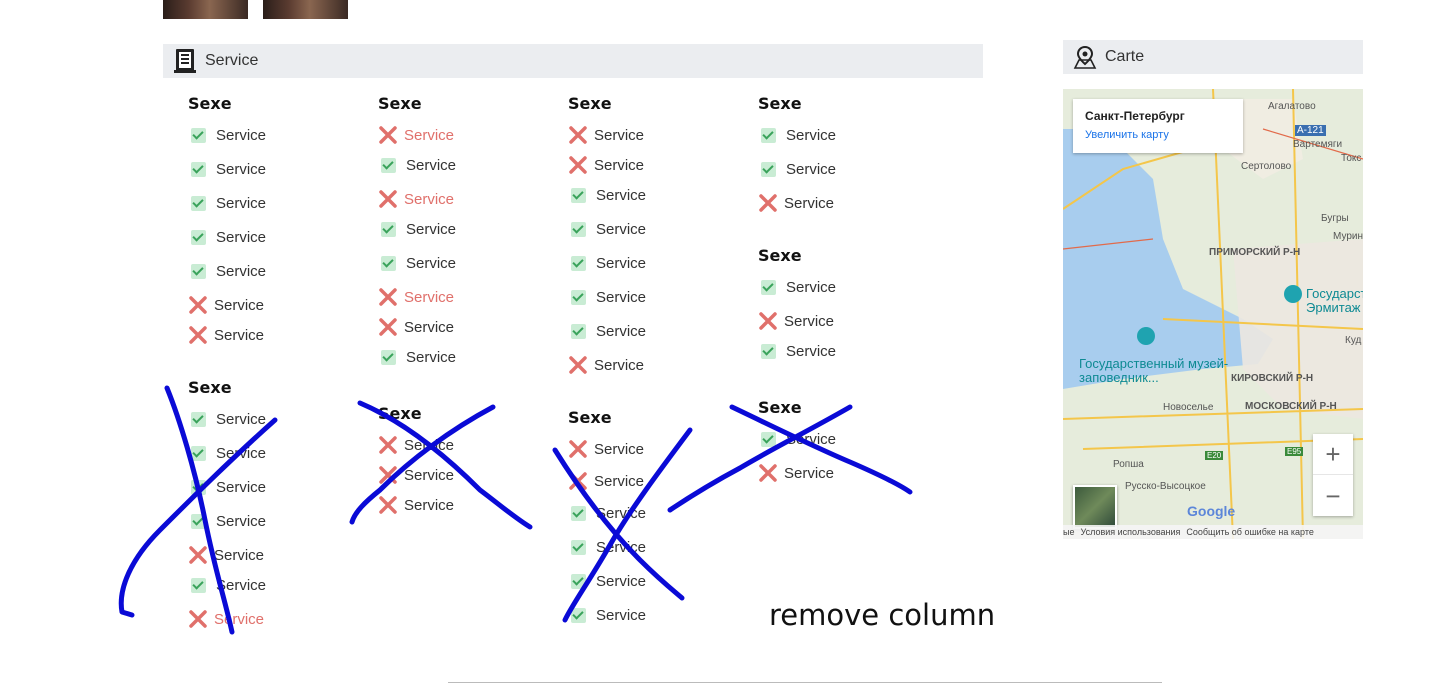 The image size is (1451, 685). Describe the element at coordinates (1069, 532) in the screenshot. I see `map-data-label: ые` at that location.